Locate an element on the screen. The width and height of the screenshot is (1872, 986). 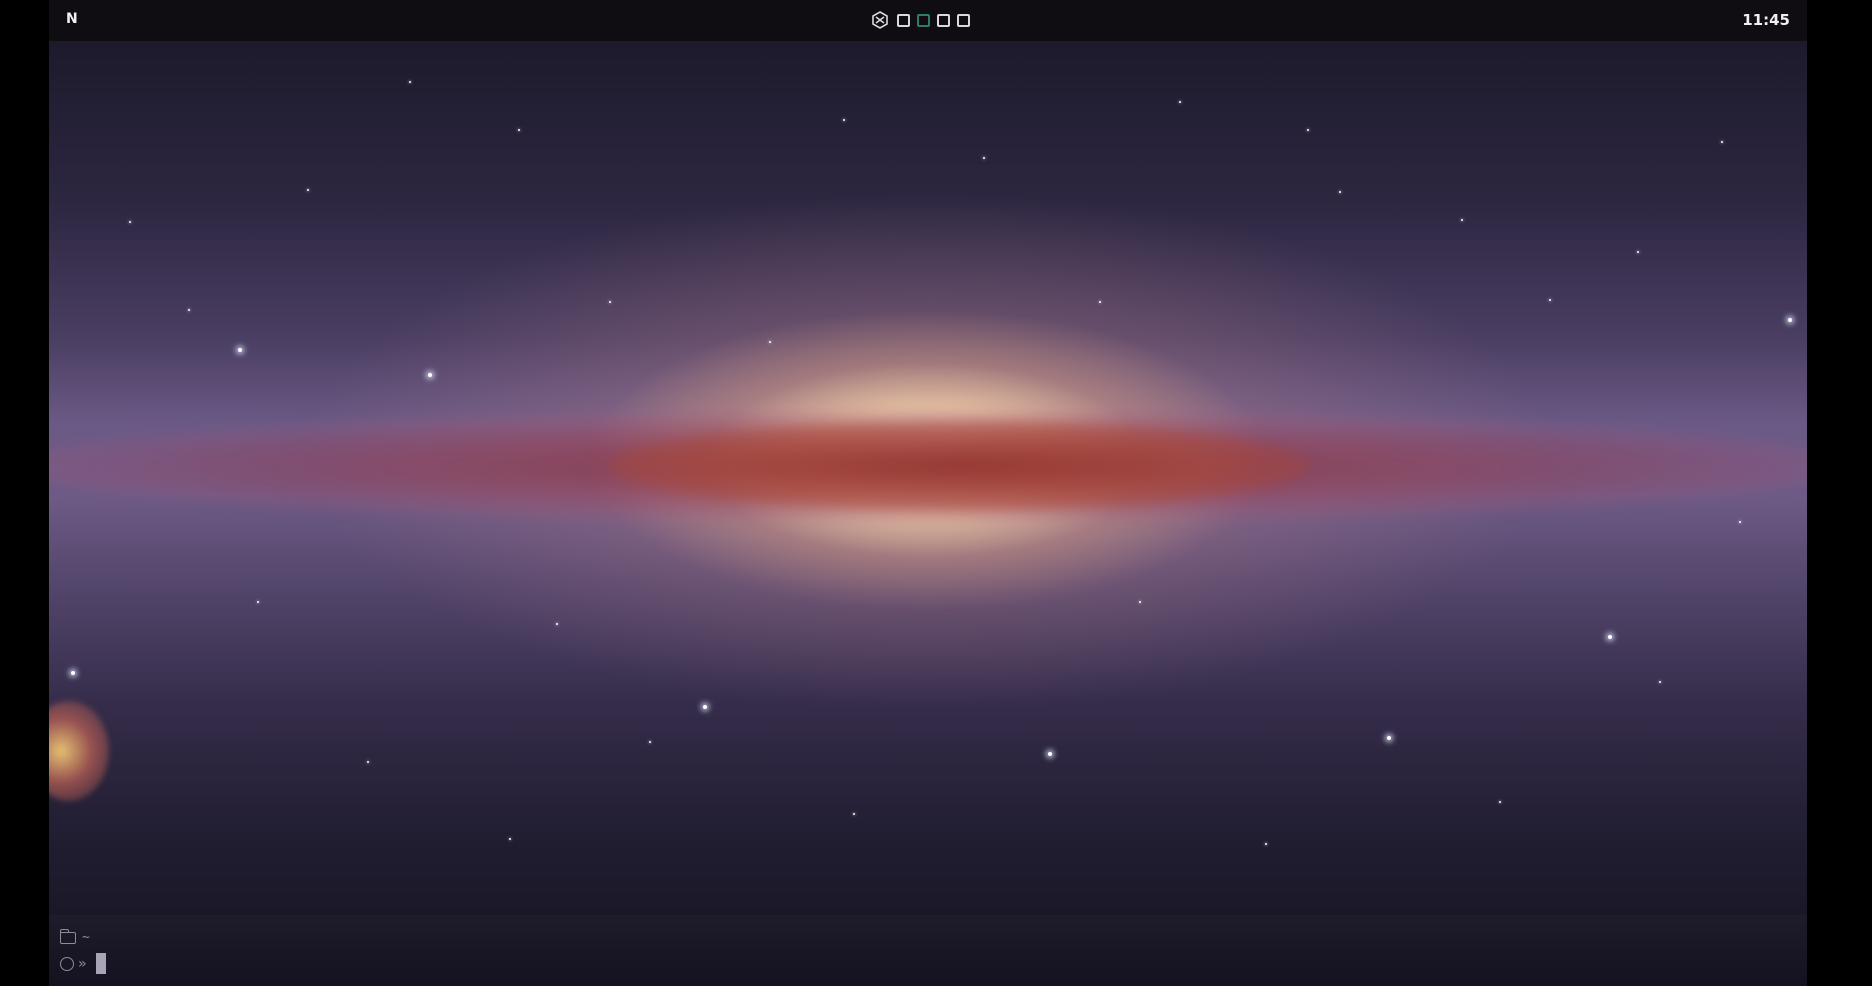
nixos-logo-icon is located at coordinates (880, 20).